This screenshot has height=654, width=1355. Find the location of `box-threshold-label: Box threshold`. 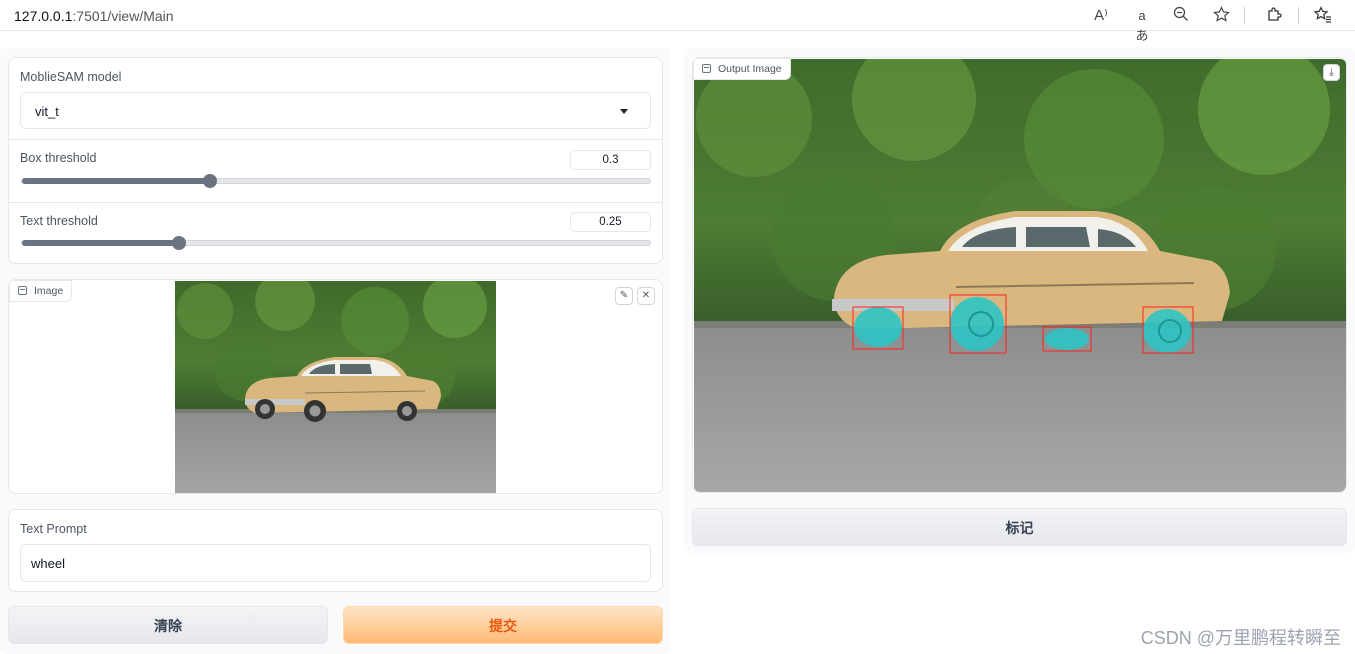

box-threshold-label: Box threshold is located at coordinates (58, 158).